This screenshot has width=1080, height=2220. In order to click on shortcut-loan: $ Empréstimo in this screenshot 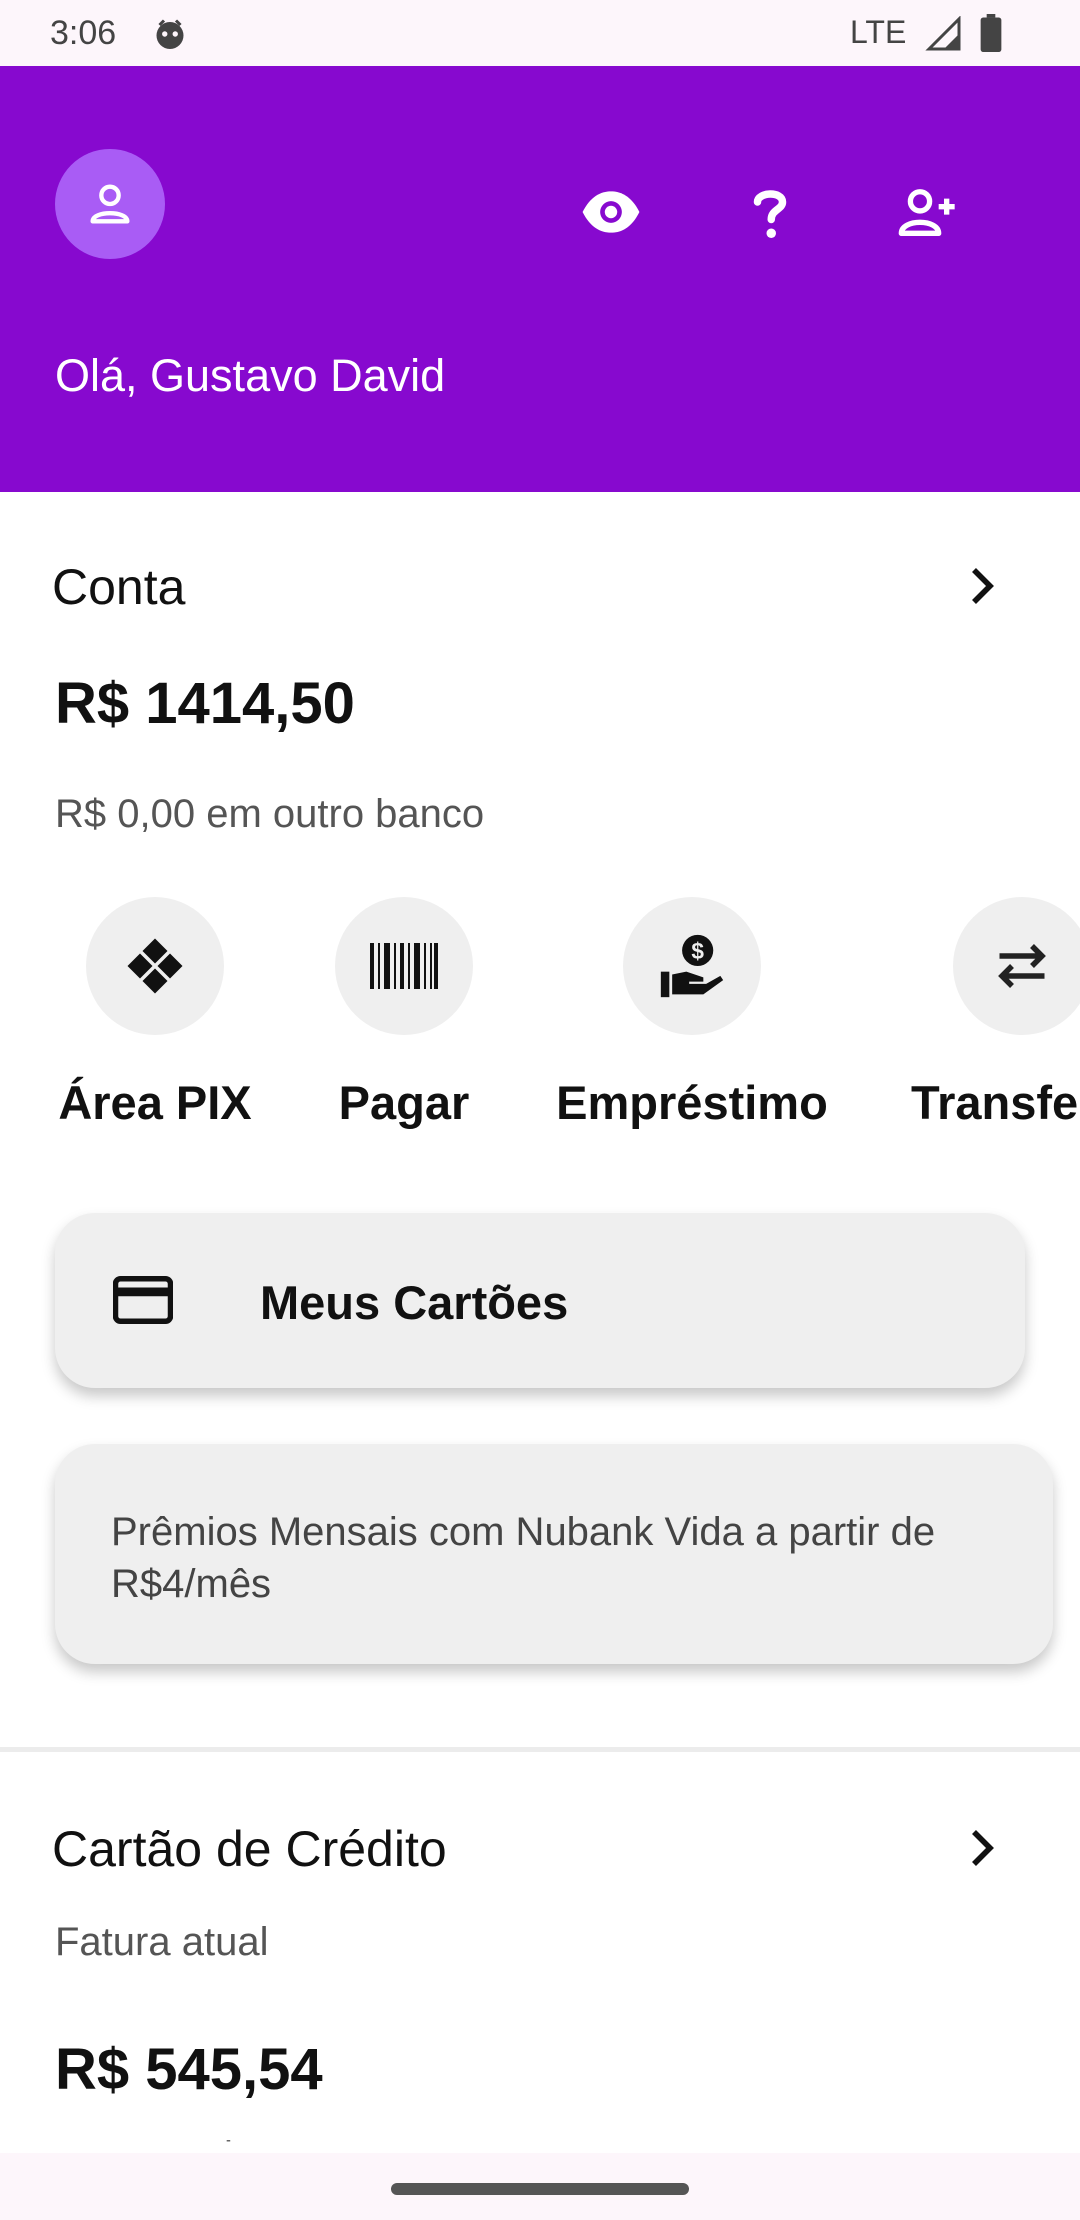, I will do `click(692, 1013)`.